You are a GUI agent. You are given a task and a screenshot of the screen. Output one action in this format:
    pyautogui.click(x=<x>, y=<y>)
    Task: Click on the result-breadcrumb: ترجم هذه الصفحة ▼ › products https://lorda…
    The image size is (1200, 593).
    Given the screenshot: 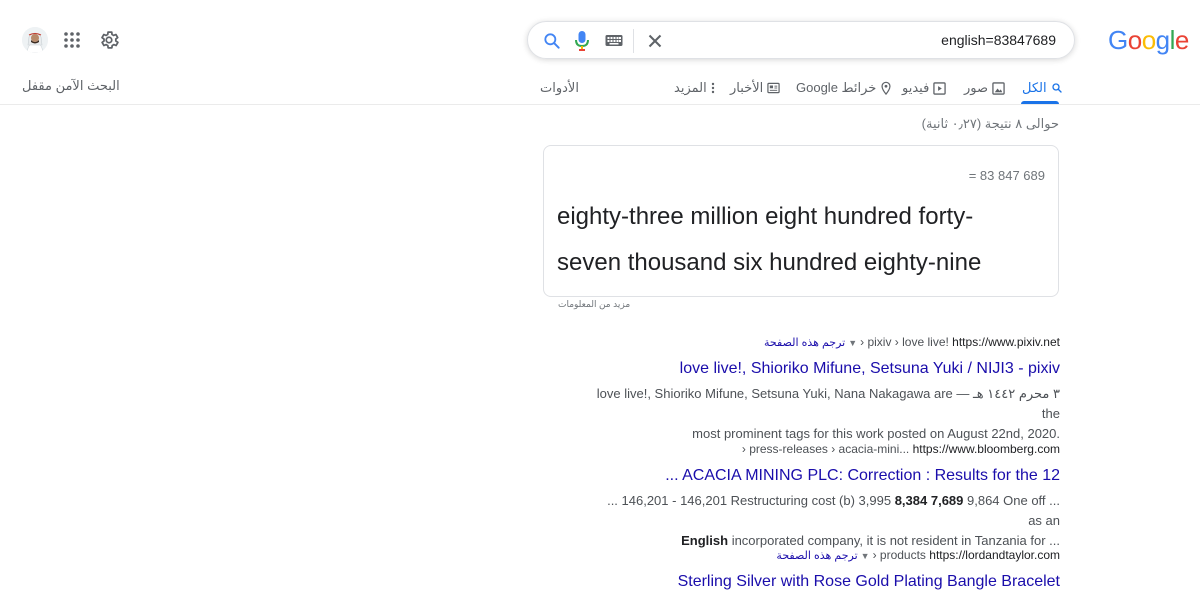 What is the action you would take?
    pyautogui.click(x=825, y=555)
    